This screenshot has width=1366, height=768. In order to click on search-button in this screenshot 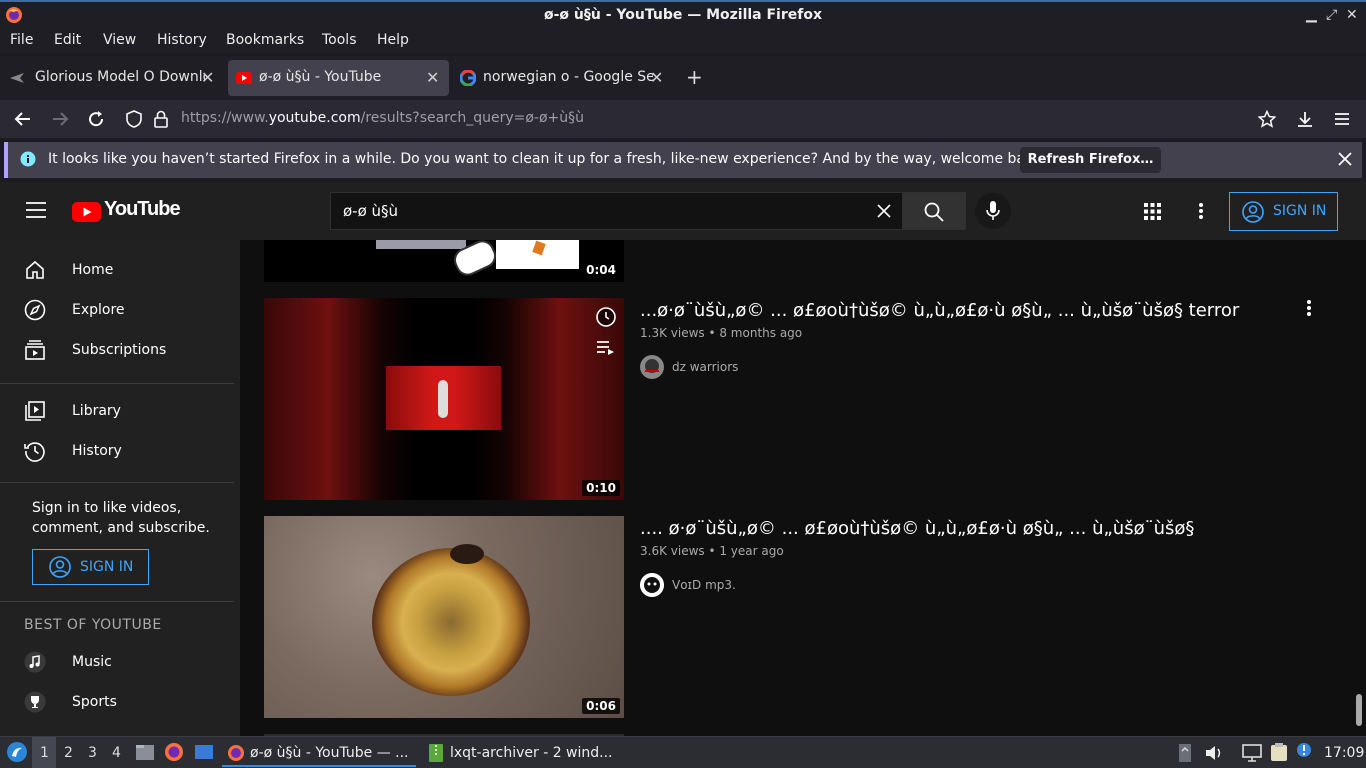, I will do `click(934, 211)`.